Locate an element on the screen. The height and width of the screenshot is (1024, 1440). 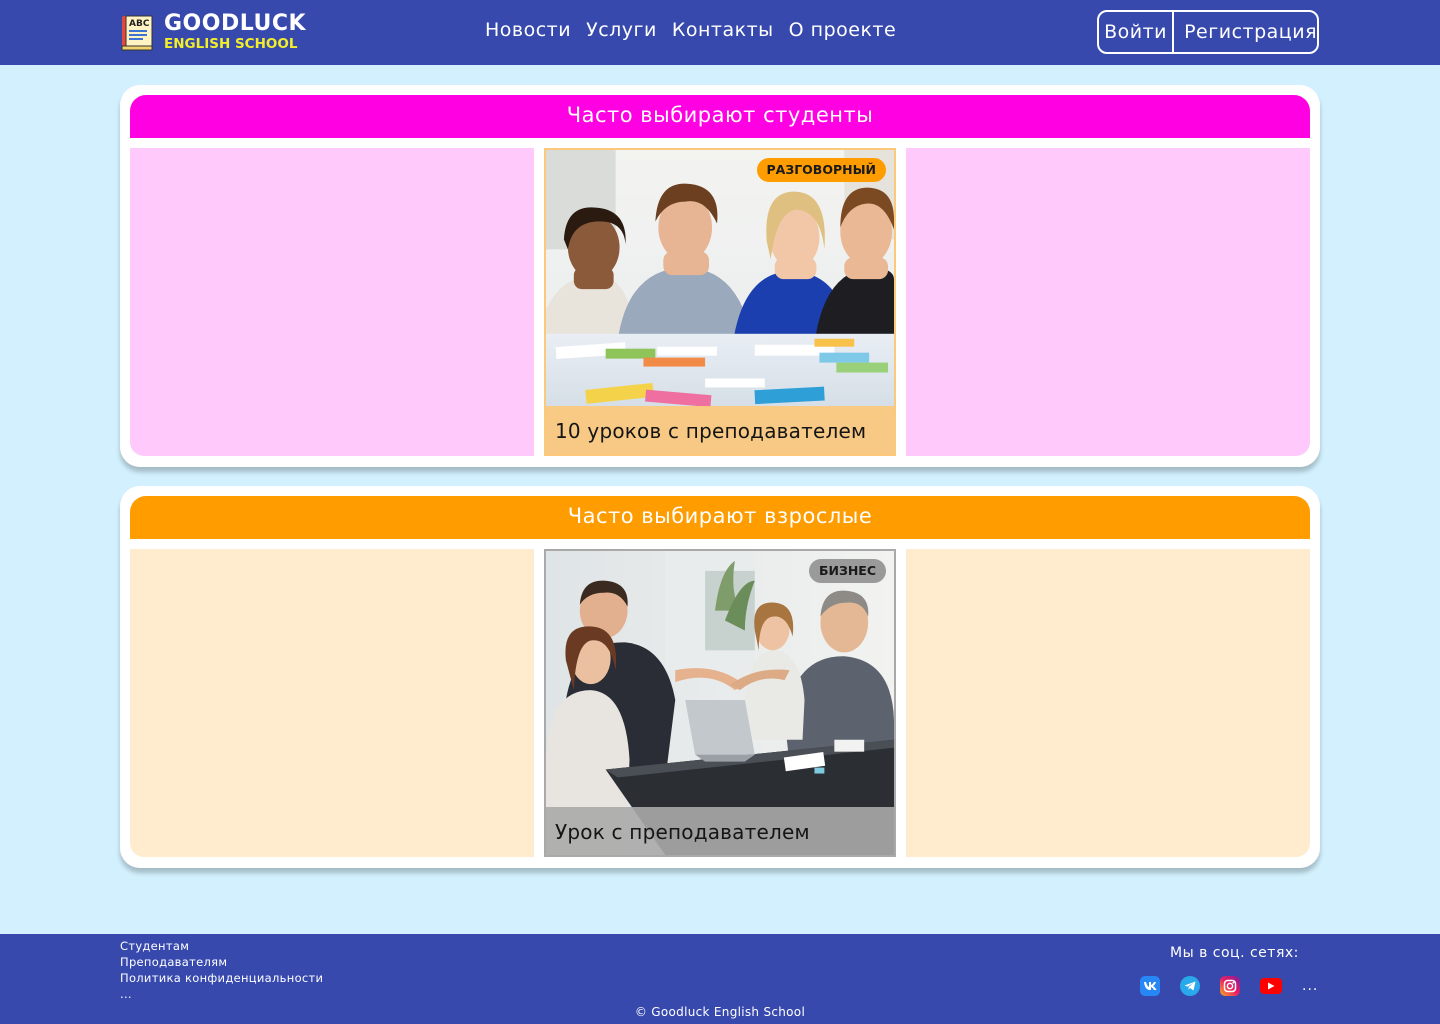
logo: ABC GOODLUCK ENGLISH SCHOOL is located at coordinates (213, 32).